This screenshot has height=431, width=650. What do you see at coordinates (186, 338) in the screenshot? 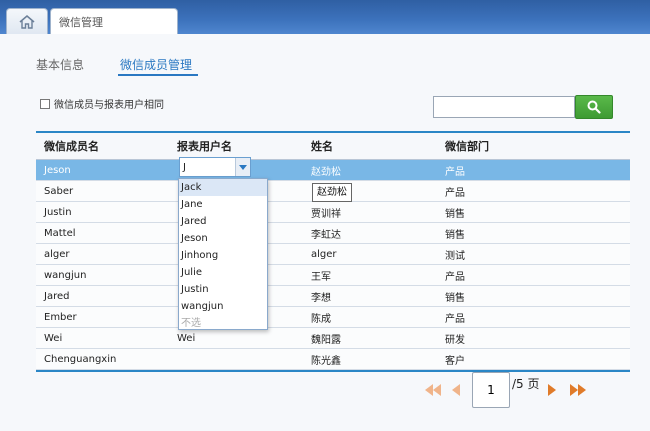
I see `cell-report-user: Wei` at bounding box center [186, 338].